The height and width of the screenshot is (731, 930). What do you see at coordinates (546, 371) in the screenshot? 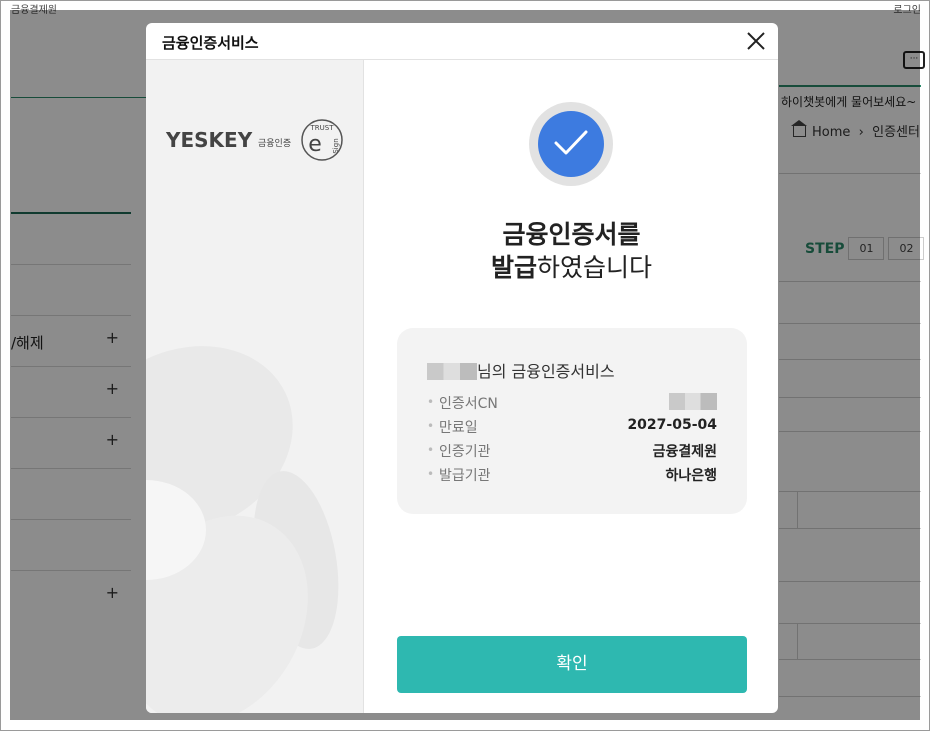
I see `owner-suffix: 님의 금융인증서비스` at bounding box center [546, 371].